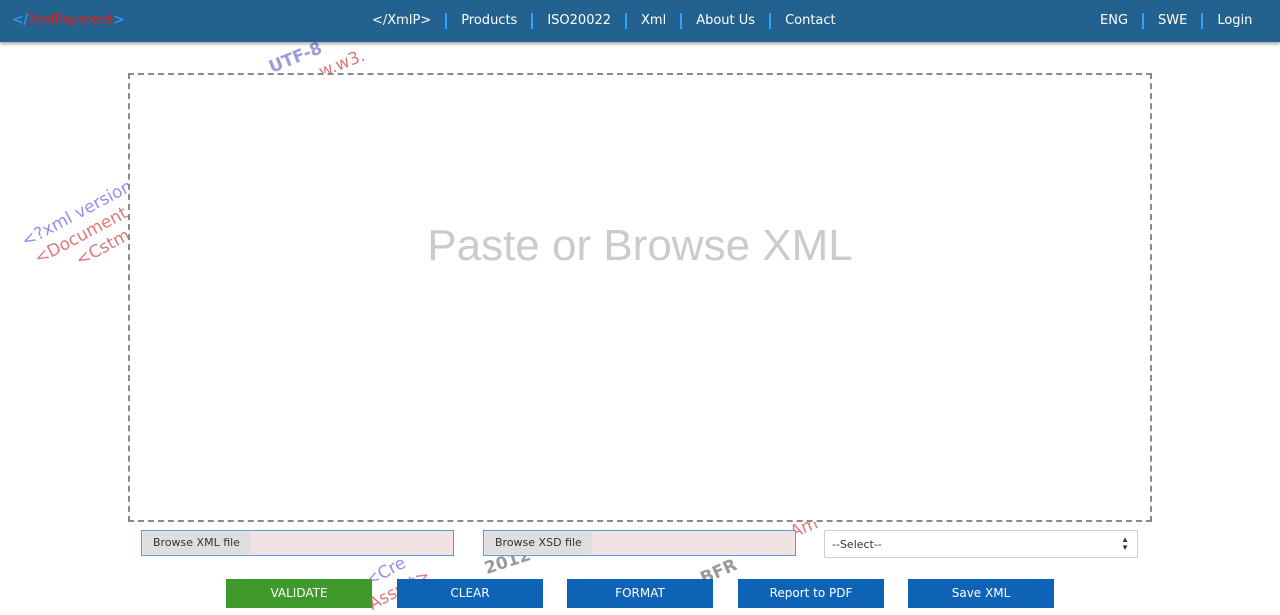  What do you see at coordinates (297, 543) in the screenshot?
I see `xml-file-input: Browse XML file` at bounding box center [297, 543].